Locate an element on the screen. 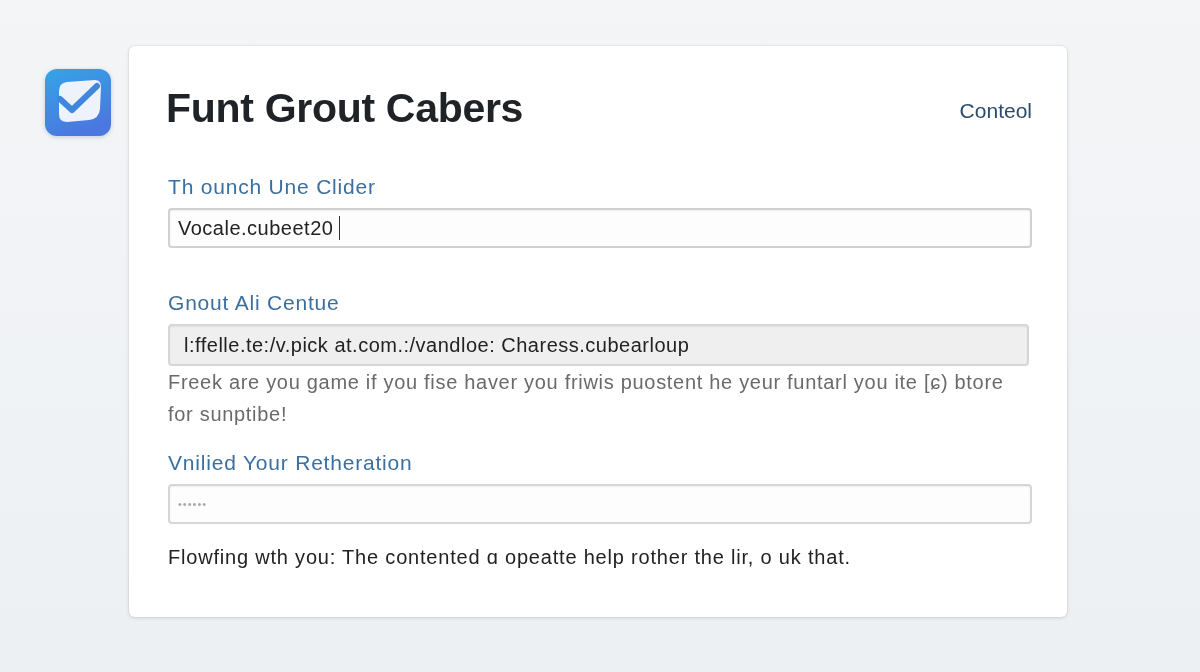 This screenshot has height=672, width=1200. footer-note: Flowfing wth you: The contented ɑ opeatte help rother the lir, o uk that. is located at coordinates (510, 557).